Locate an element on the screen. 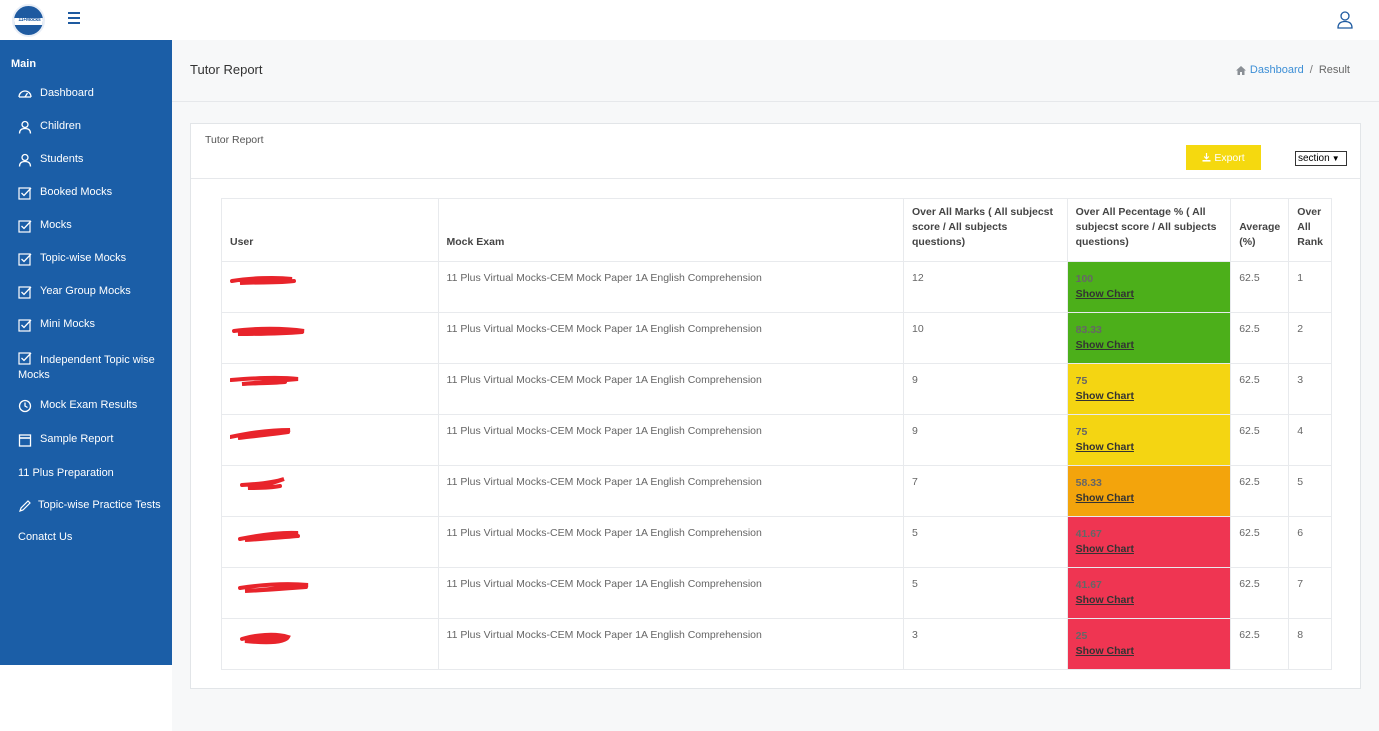  sidebar-item-dashboard: Dashboard is located at coordinates (56, 94).